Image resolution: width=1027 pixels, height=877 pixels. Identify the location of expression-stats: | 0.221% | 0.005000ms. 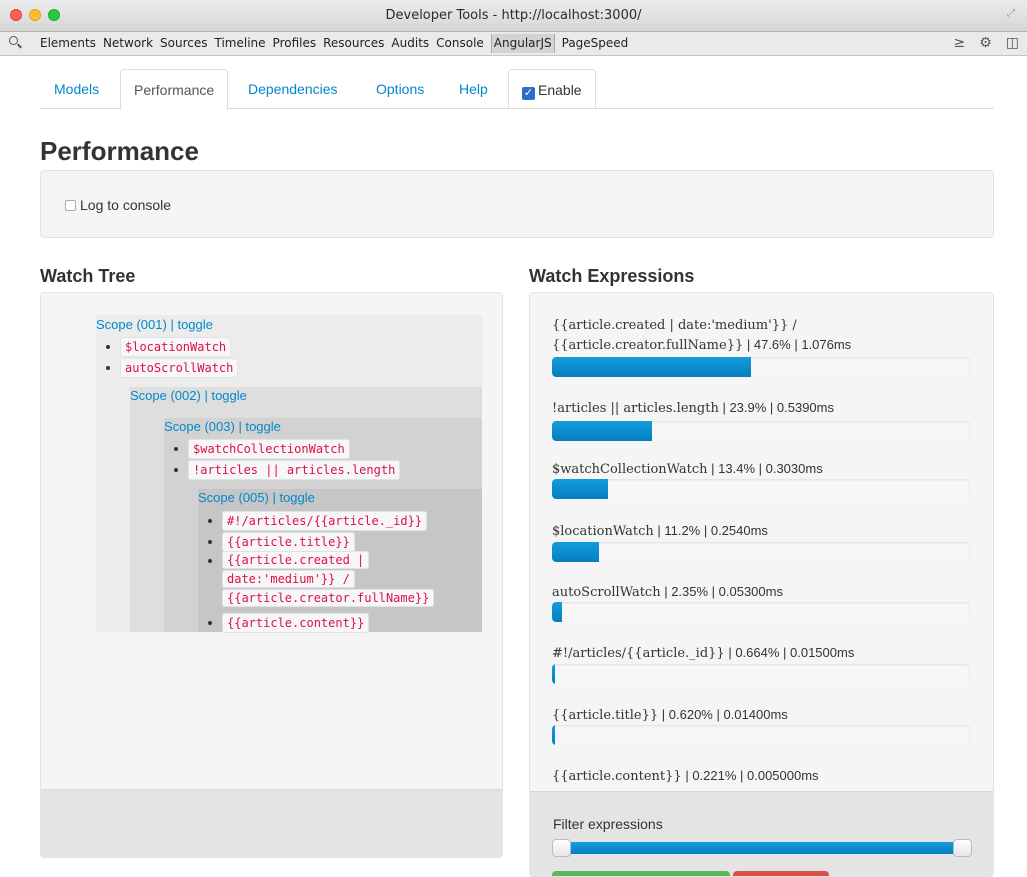
(752, 775).